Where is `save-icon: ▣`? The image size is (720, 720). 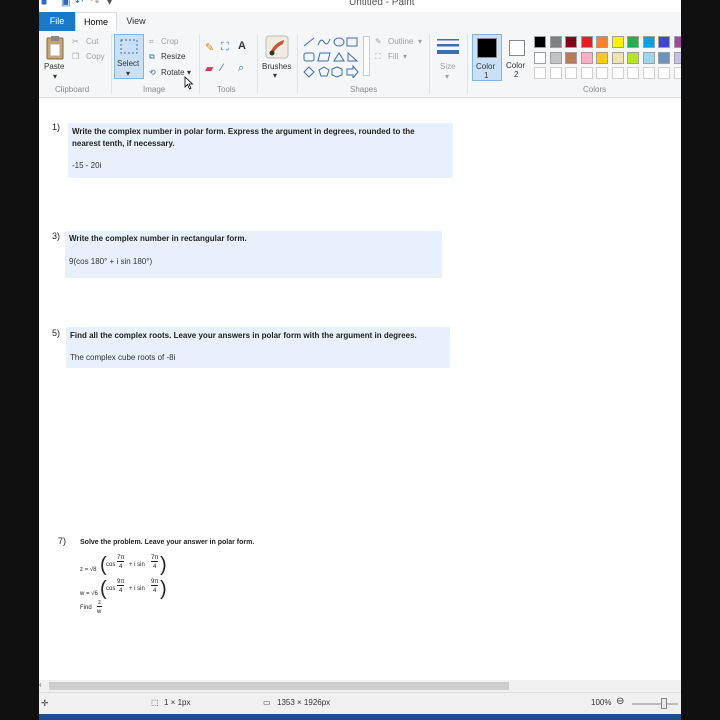
save-icon: ▣ is located at coordinates (65, 4).